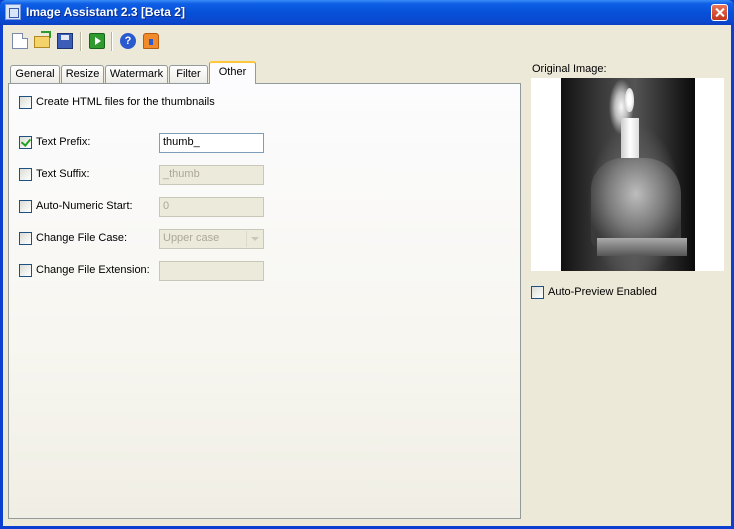 Image resolution: width=734 pixels, height=529 pixels. Describe the element at coordinates (188, 74) in the screenshot. I see `tab-filter: Filter` at that location.